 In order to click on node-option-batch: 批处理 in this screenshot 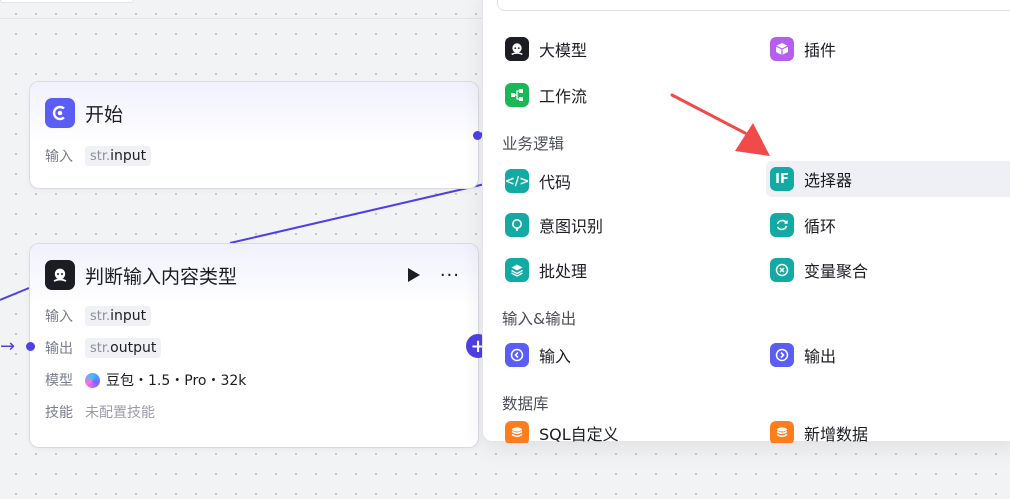, I will do `click(623, 270)`.